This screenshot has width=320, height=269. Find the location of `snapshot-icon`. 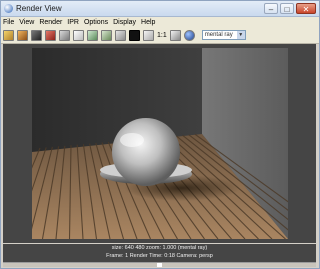

snapshot-icon is located at coordinates (36, 35).